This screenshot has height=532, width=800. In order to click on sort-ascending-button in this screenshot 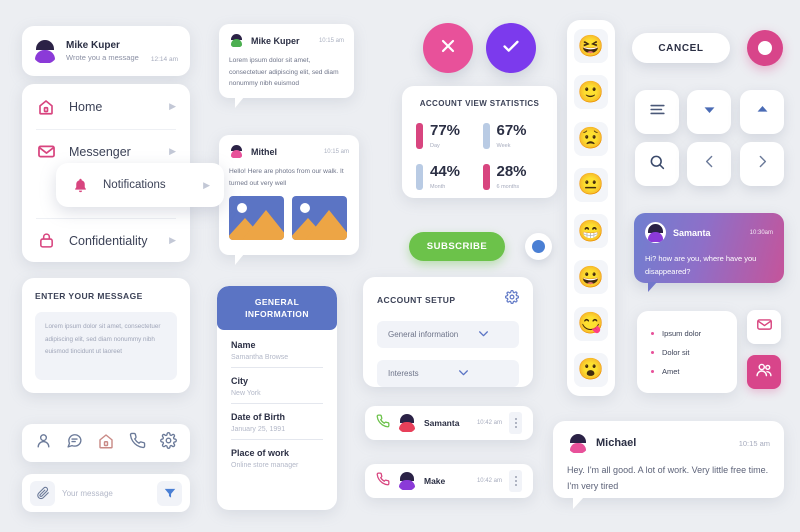, I will do `click(762, 112)`.